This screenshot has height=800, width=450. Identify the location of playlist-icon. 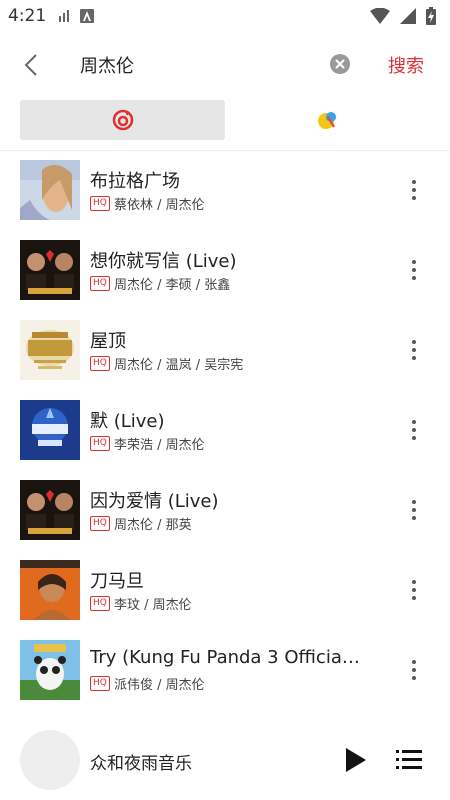
(409, 760).